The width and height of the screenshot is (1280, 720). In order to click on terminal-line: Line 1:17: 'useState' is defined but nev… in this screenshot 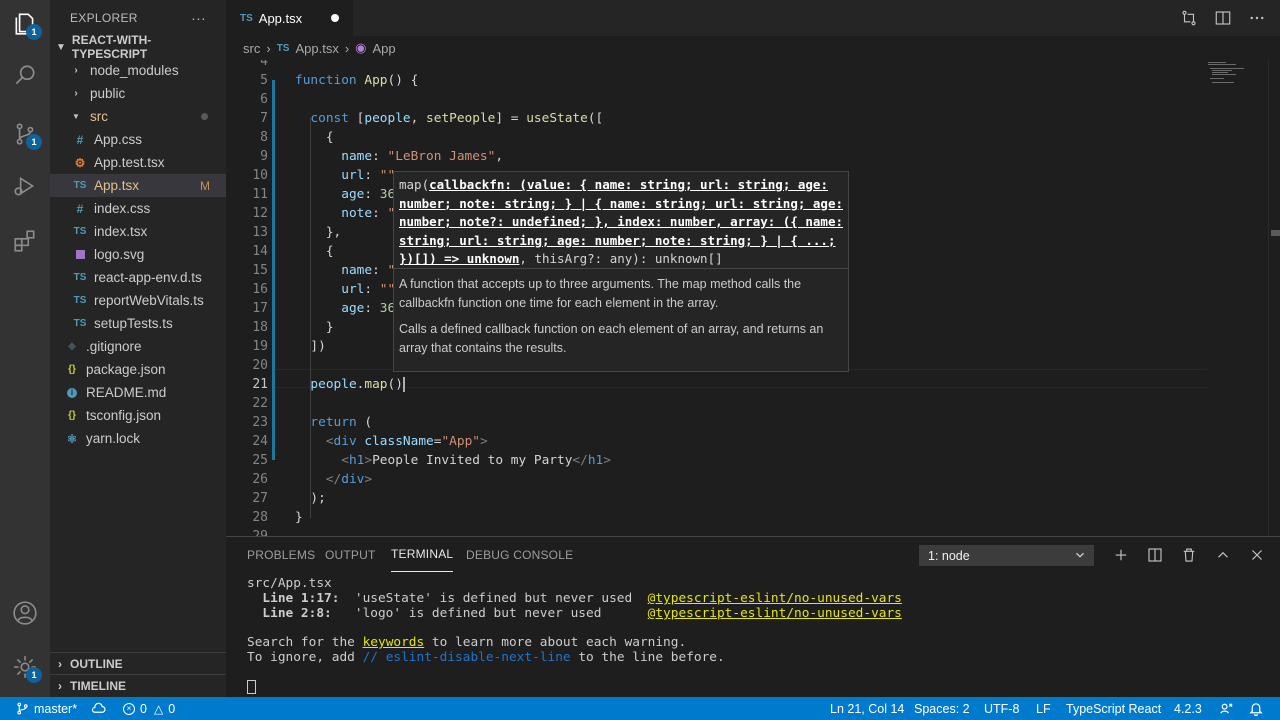, I will do `click(574, 598)`.